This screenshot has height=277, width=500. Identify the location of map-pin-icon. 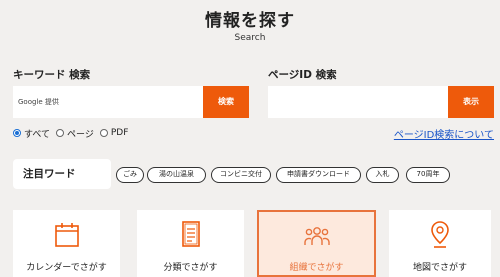
(440, 234).